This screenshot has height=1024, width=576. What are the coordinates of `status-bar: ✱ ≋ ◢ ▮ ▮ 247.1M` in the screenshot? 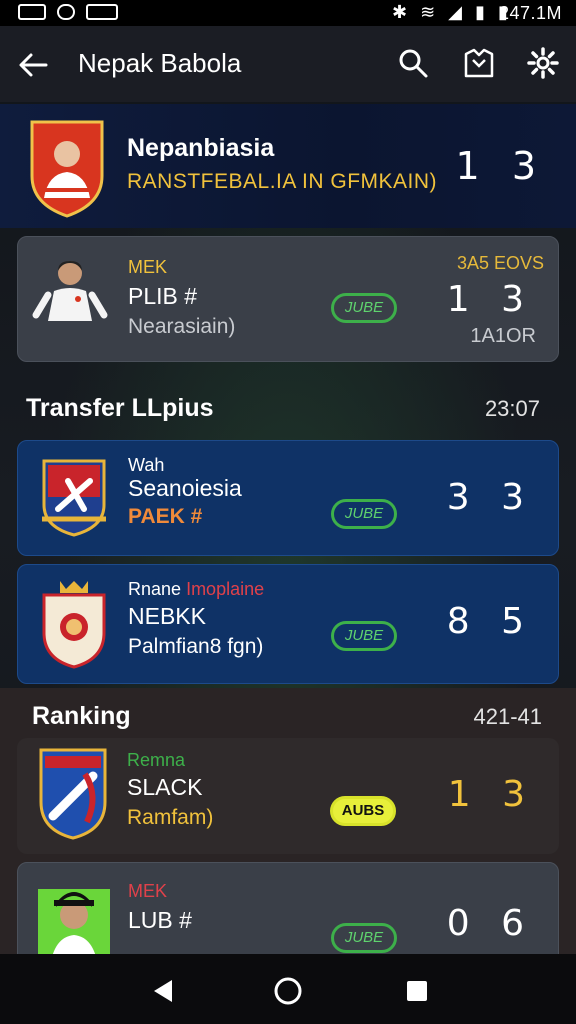 It's located at (288, 13).